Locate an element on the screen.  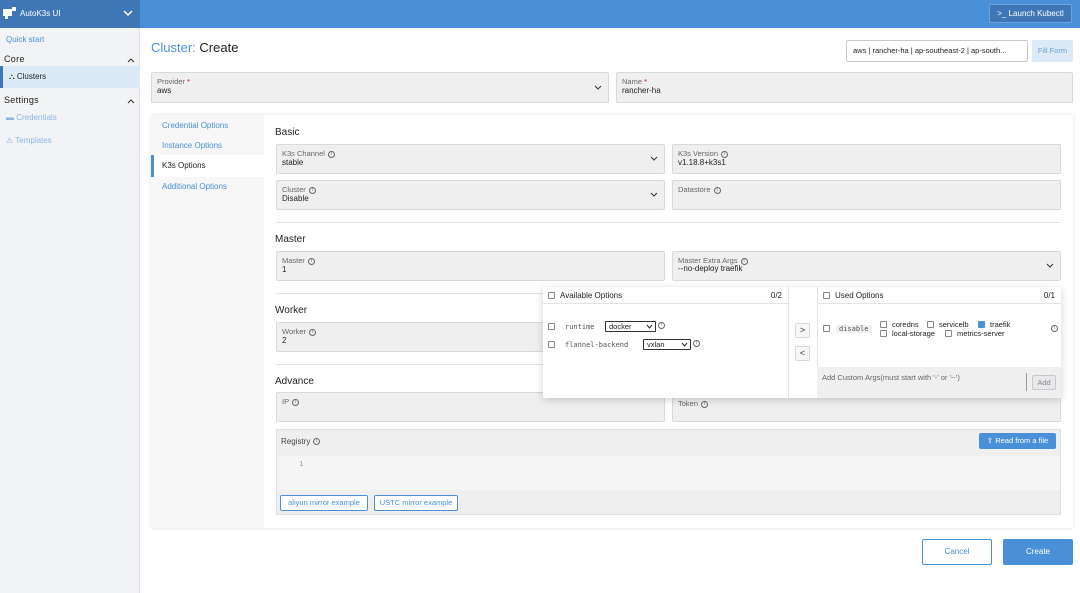
provider-value: aws is located at coordinates (164, 90).